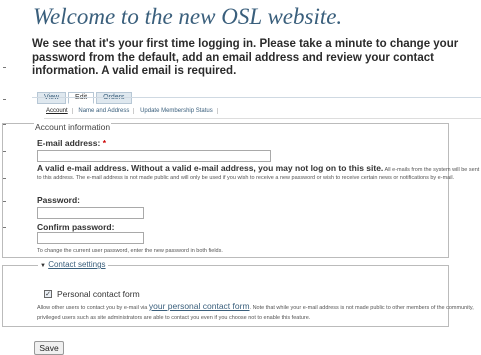  What do you see at coordinates (90, 238) in the screenshot?
I see `confirm-password-input` at bounding box center [90, 238].